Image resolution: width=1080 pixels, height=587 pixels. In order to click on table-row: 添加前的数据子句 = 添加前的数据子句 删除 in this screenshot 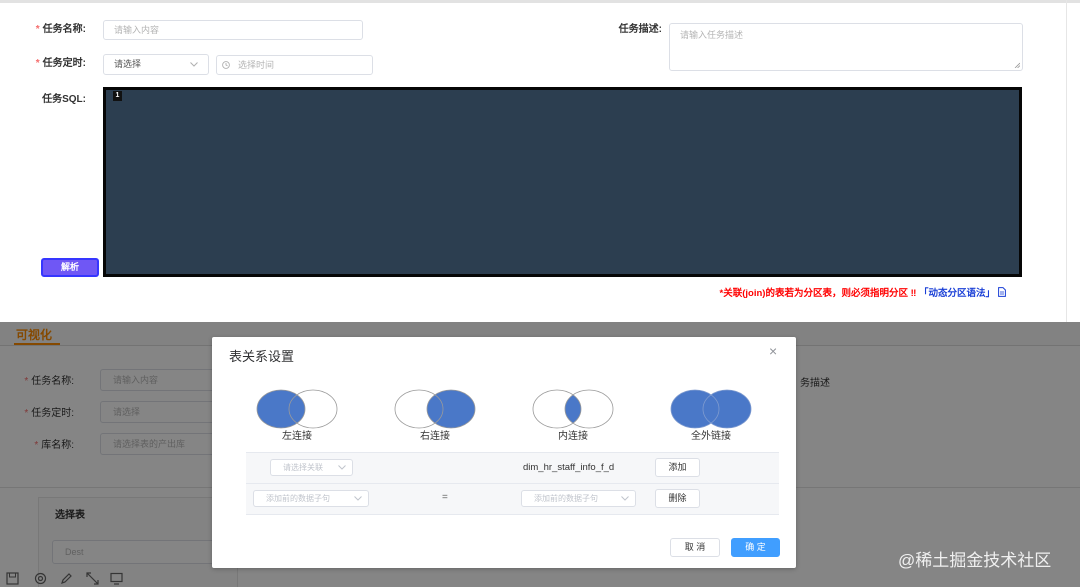, I will do `click(512, 499)`.